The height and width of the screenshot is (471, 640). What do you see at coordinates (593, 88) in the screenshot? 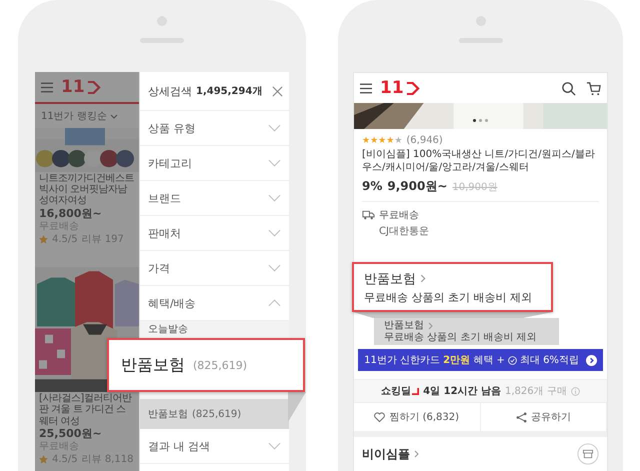
I see `cart-icon` at bounding box center [593, 88].